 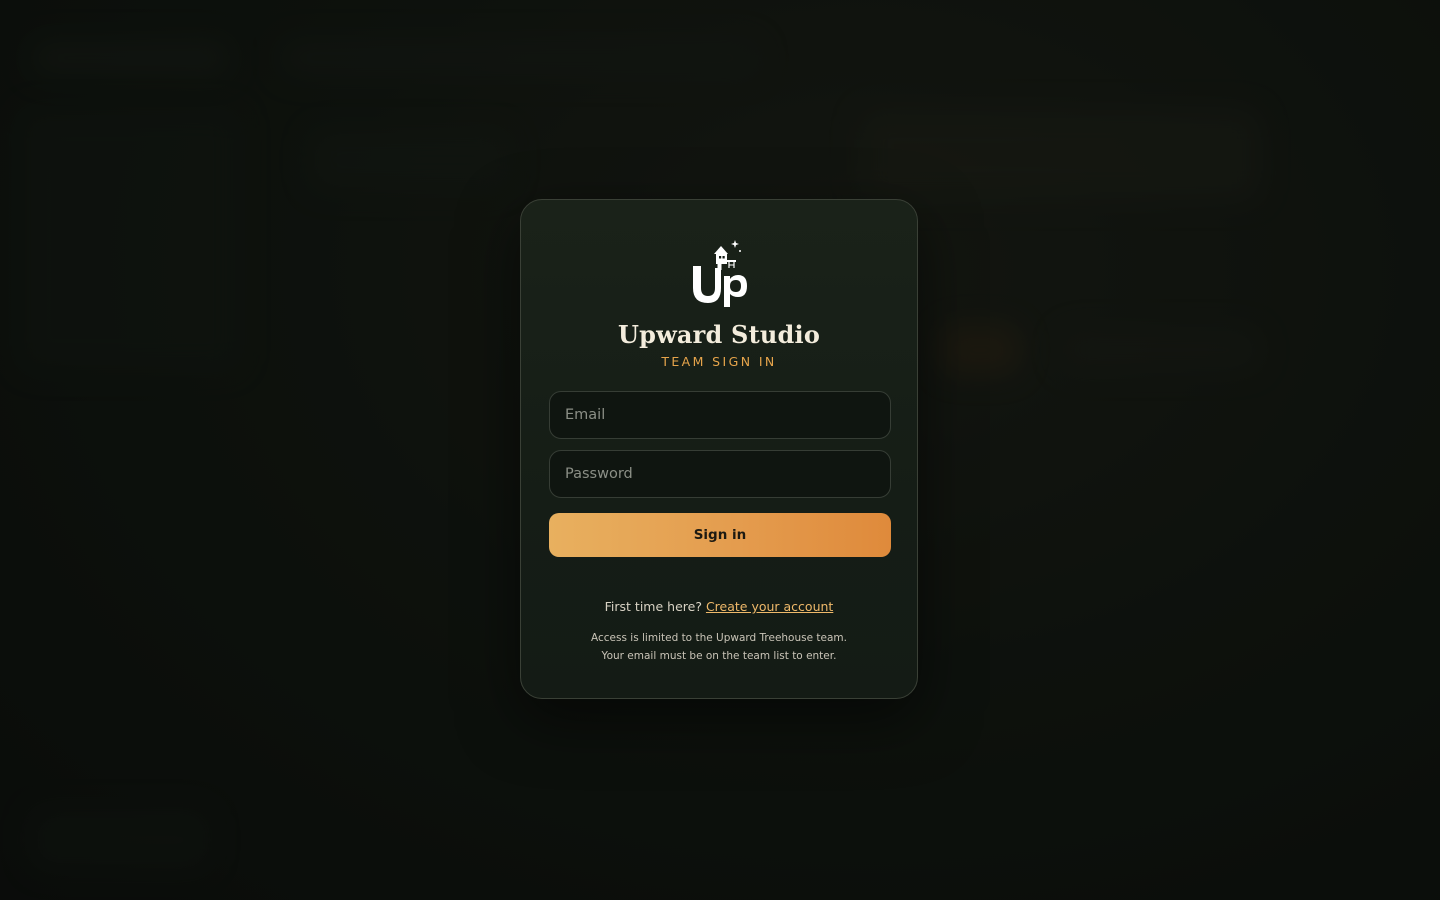 I want to click on sign-in-button: Sign in, so click(x=720, y=535).